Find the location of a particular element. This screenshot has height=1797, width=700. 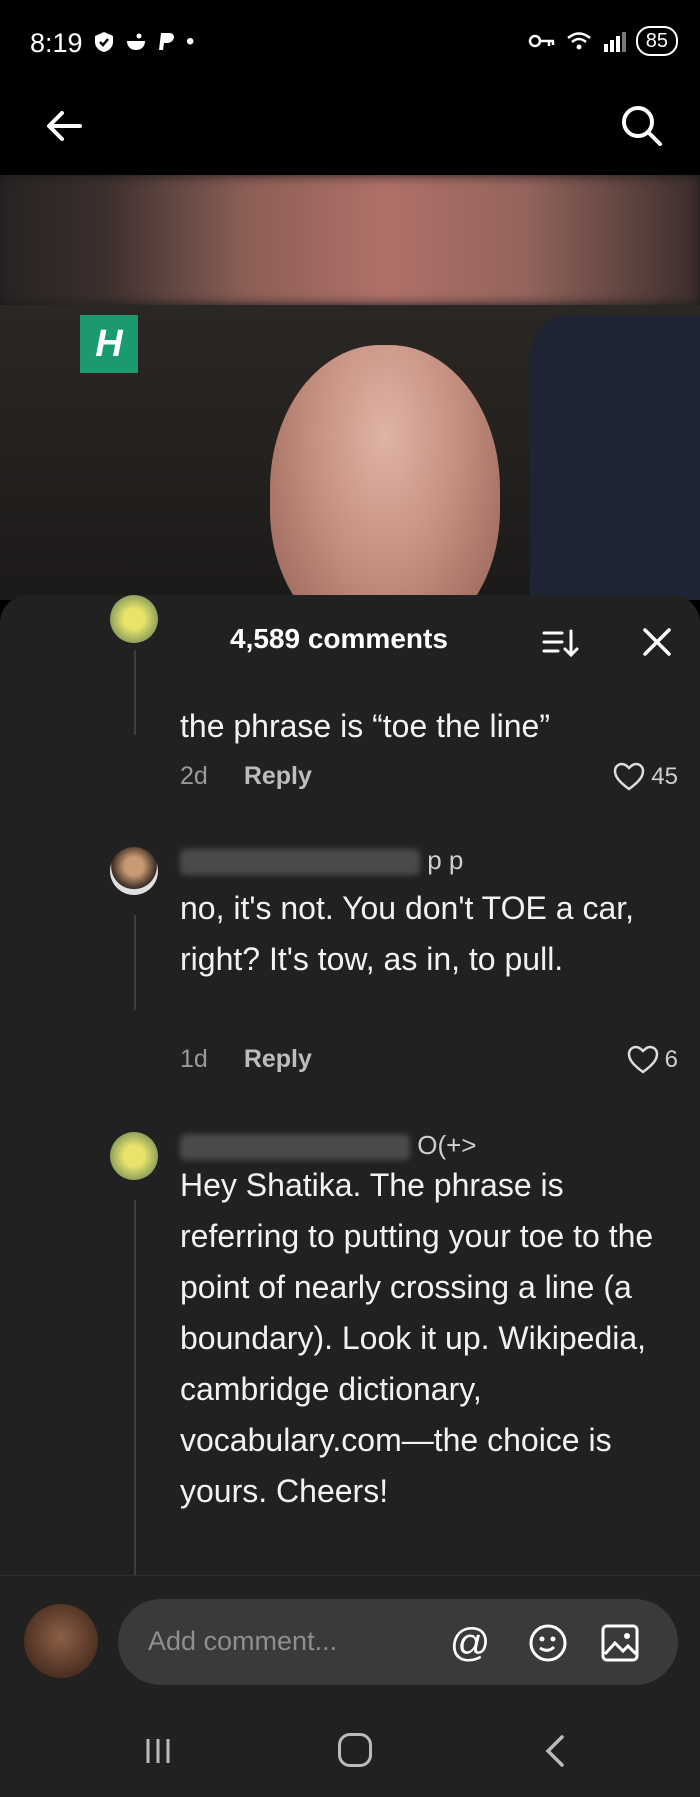

like-button: 6 is located at coordinates (652, 1060).